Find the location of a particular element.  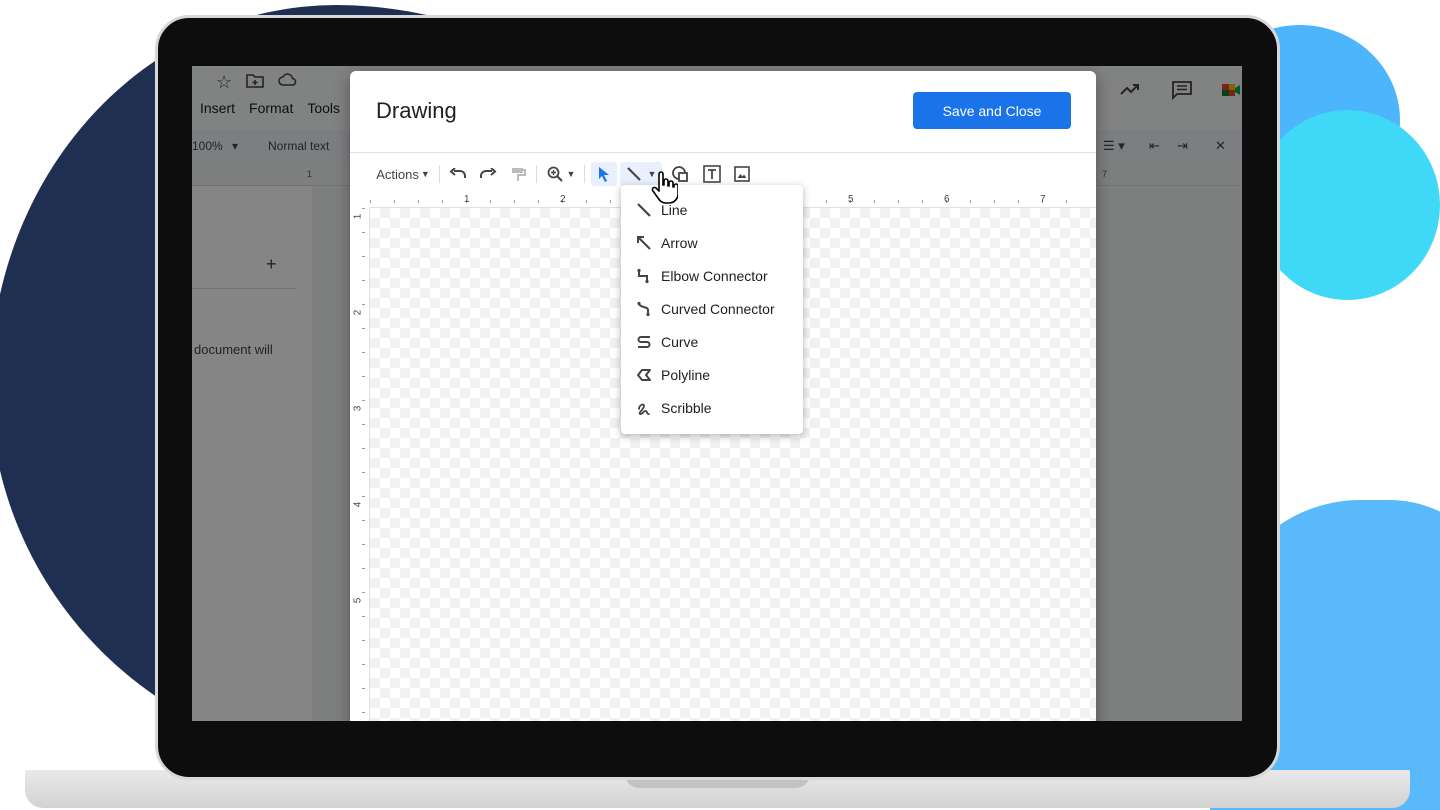

polyline-icon is located at coordinates (644, 375).